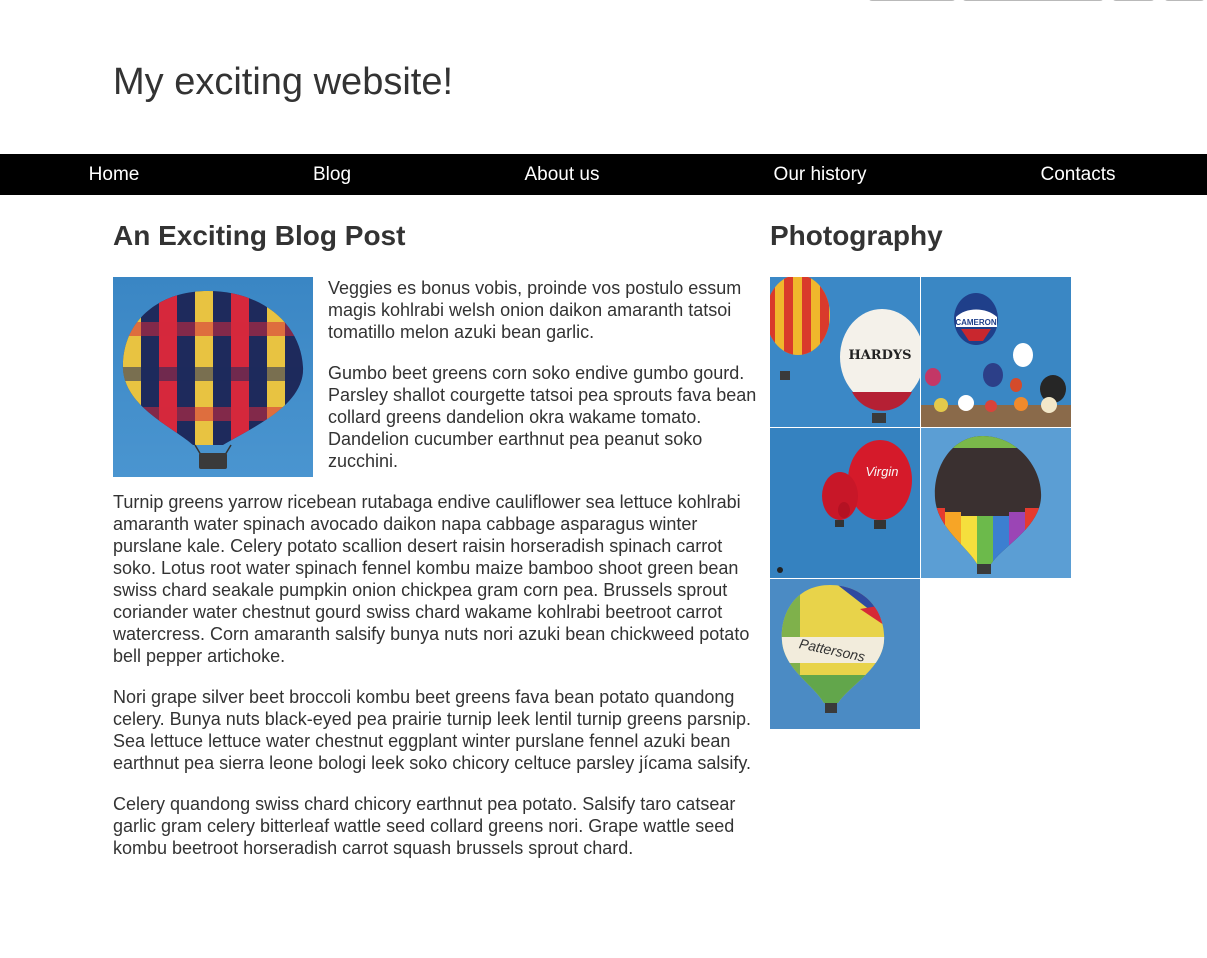  What do you see at coordinates (856, 235) in the screenshot?
I see `gallery-heading: Photography` at bounding box center [856, 235].